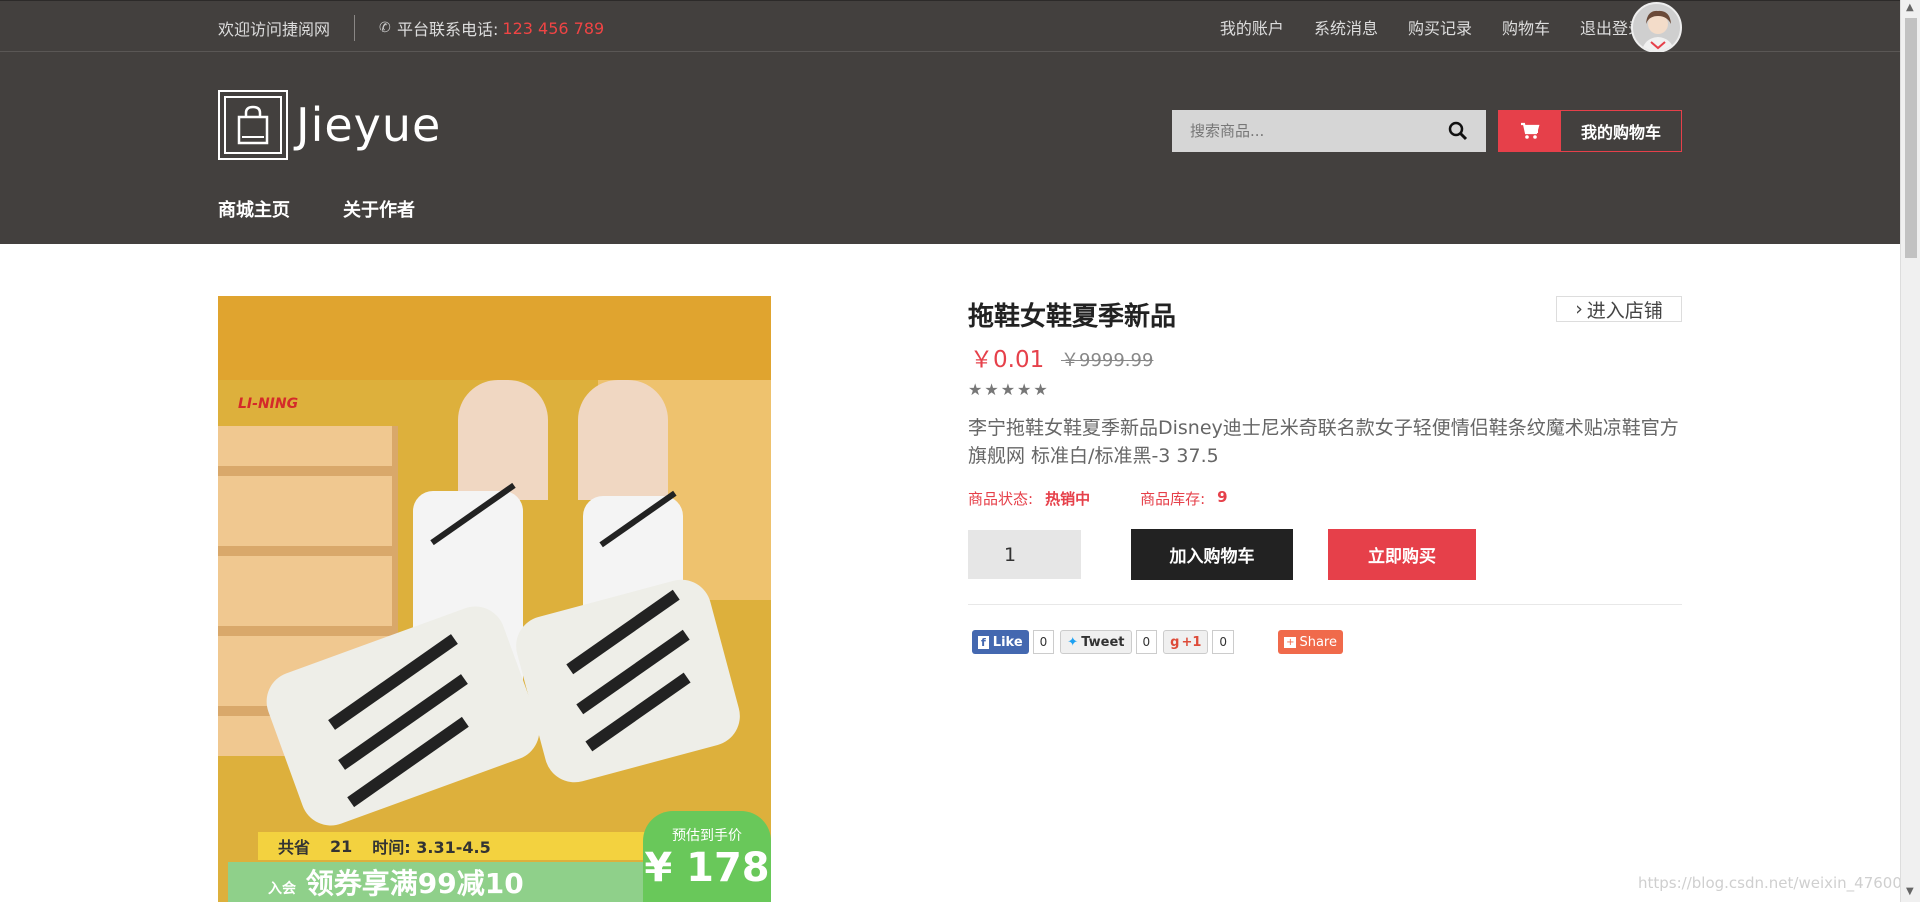  Describe the element at coordinates (1007, 360) in the screenshot. I see `current-price: ￥0.01` at that location.